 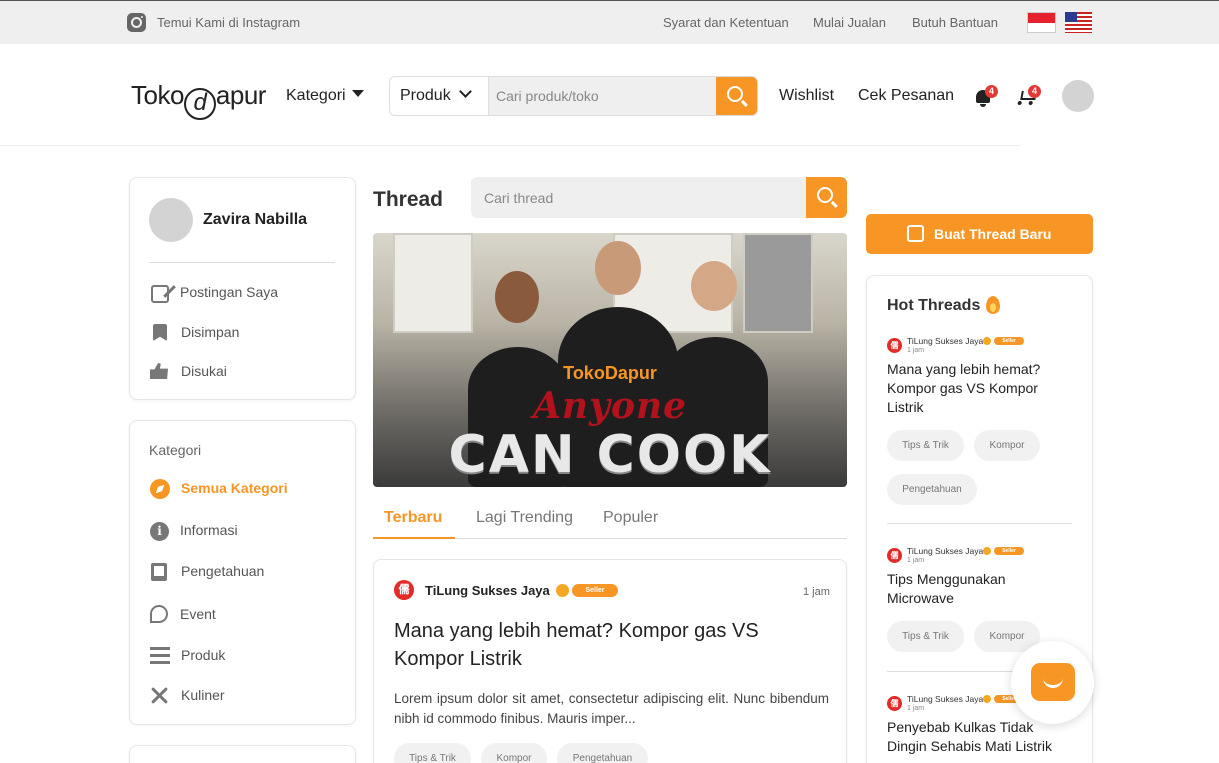 I want to click on fridge-shape, so click(x=778, y=283).